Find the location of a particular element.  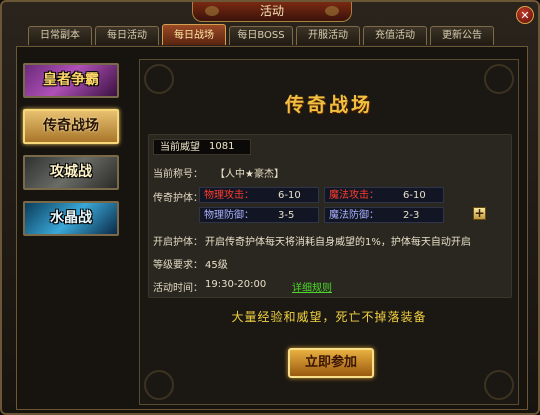

prestige-label: 当前威望 is located at coordinates (202, 147).